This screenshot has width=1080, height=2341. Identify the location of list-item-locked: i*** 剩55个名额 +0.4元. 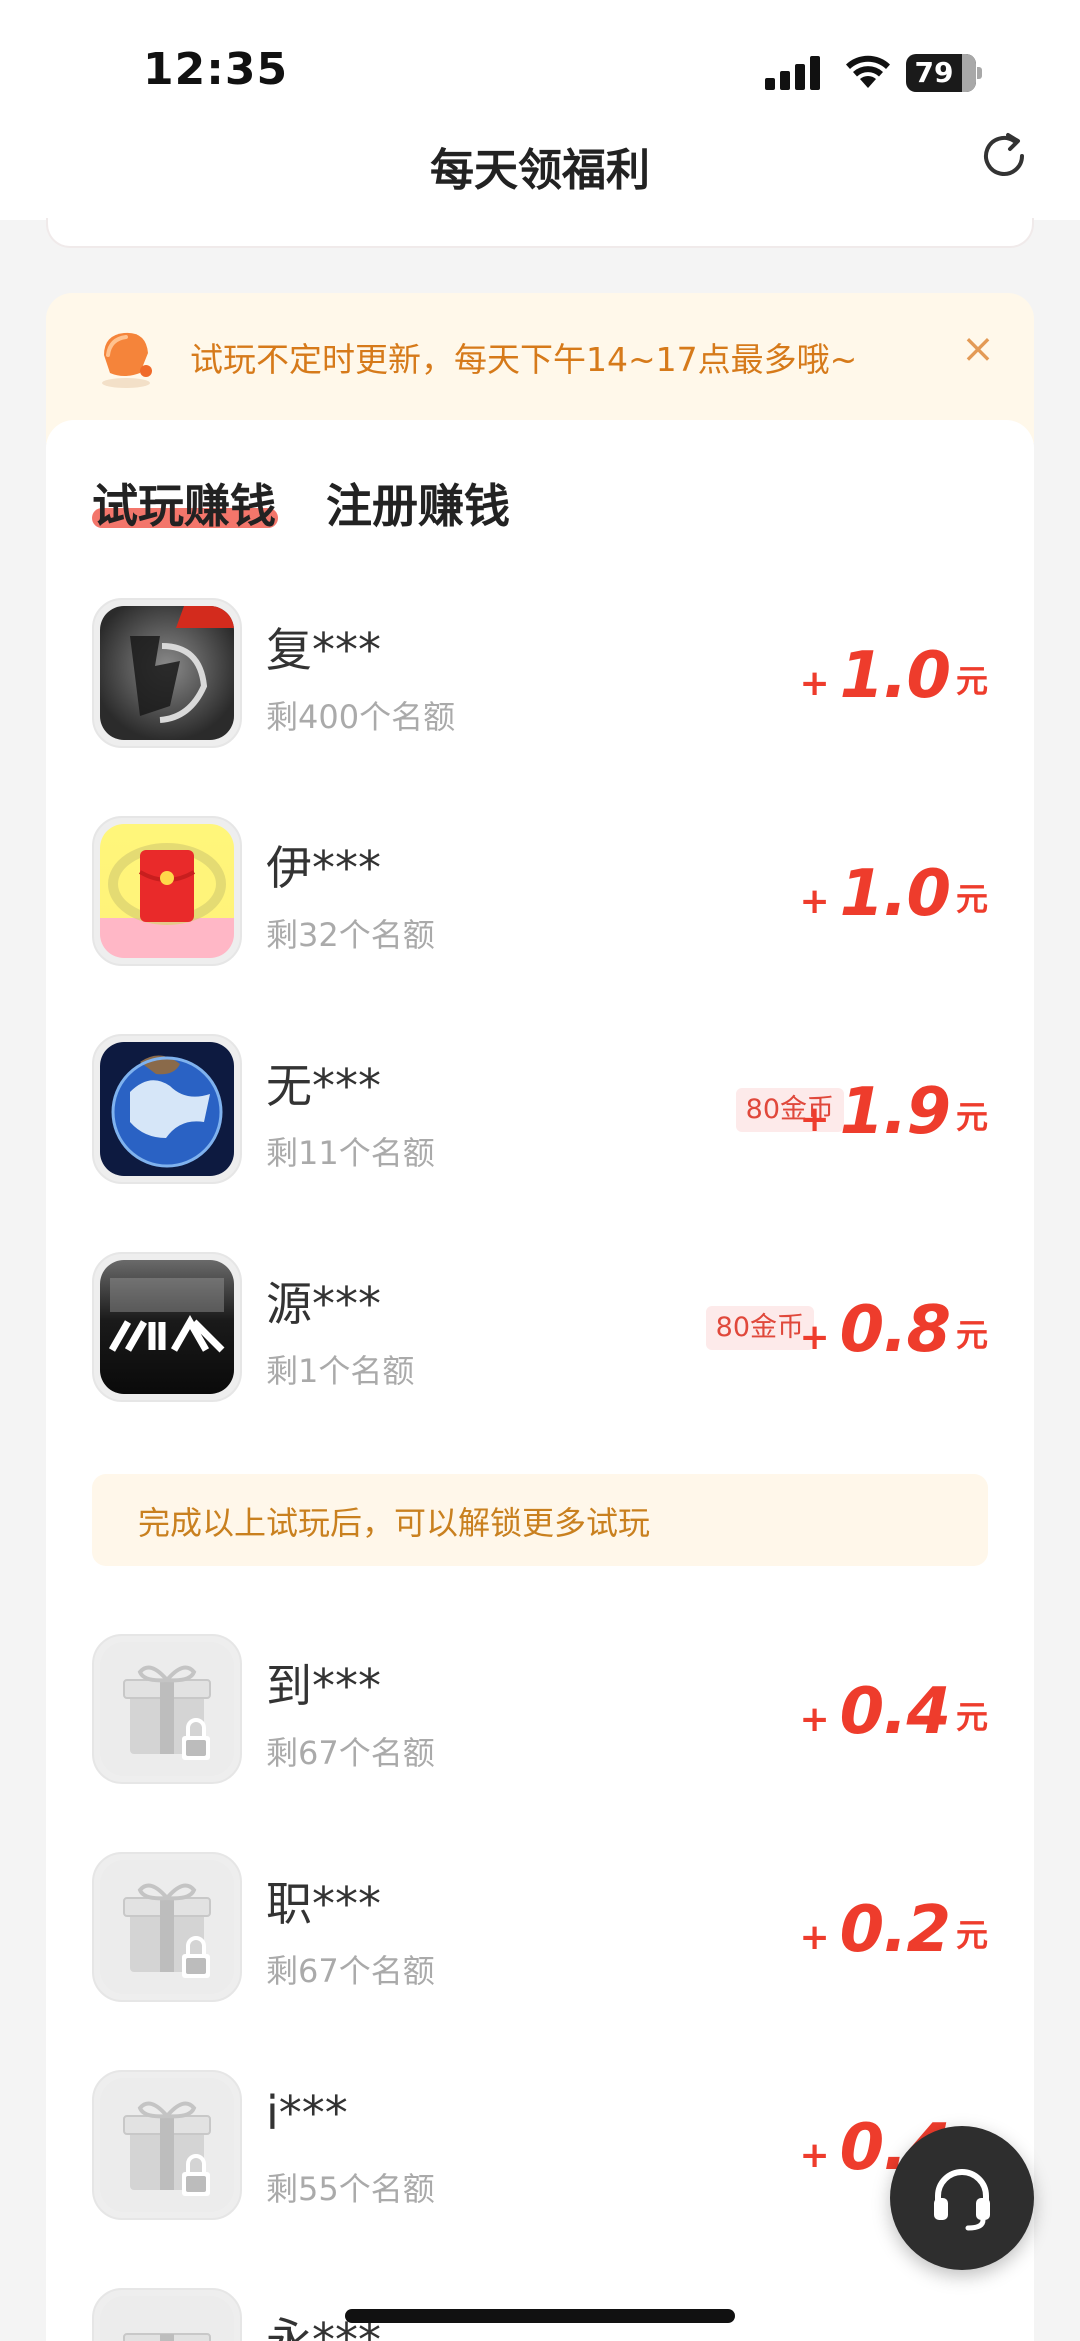
(540, 2150).